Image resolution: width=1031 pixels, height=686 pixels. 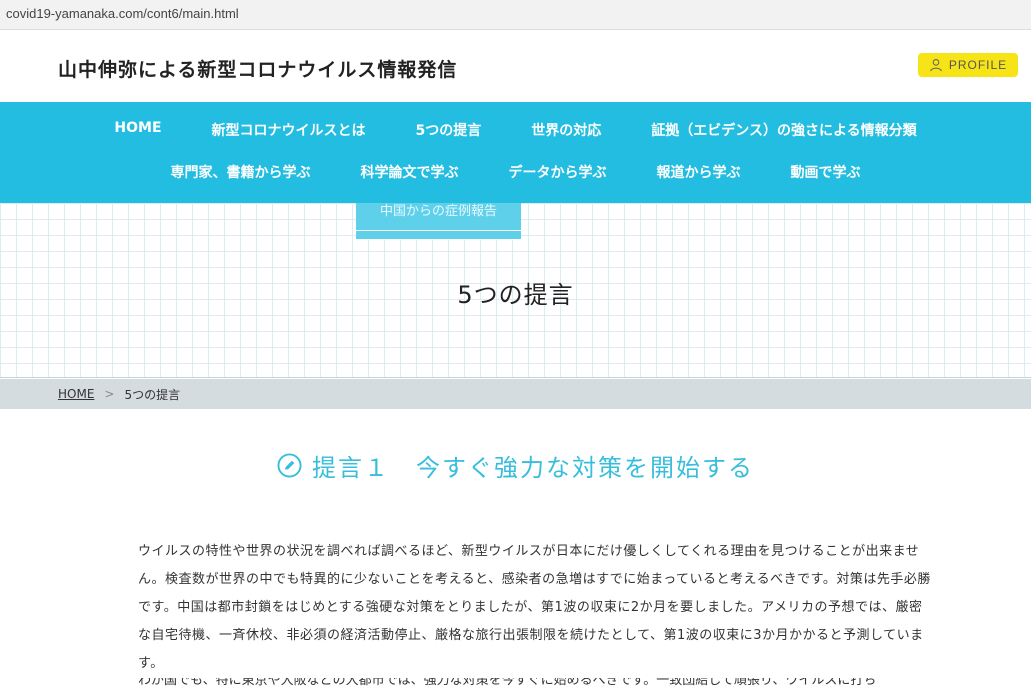 What do you see at coordinates (558, 172) in the screenshot?
I see `nav-item-data: データから学ぶ` at bounding box center [558, 172].